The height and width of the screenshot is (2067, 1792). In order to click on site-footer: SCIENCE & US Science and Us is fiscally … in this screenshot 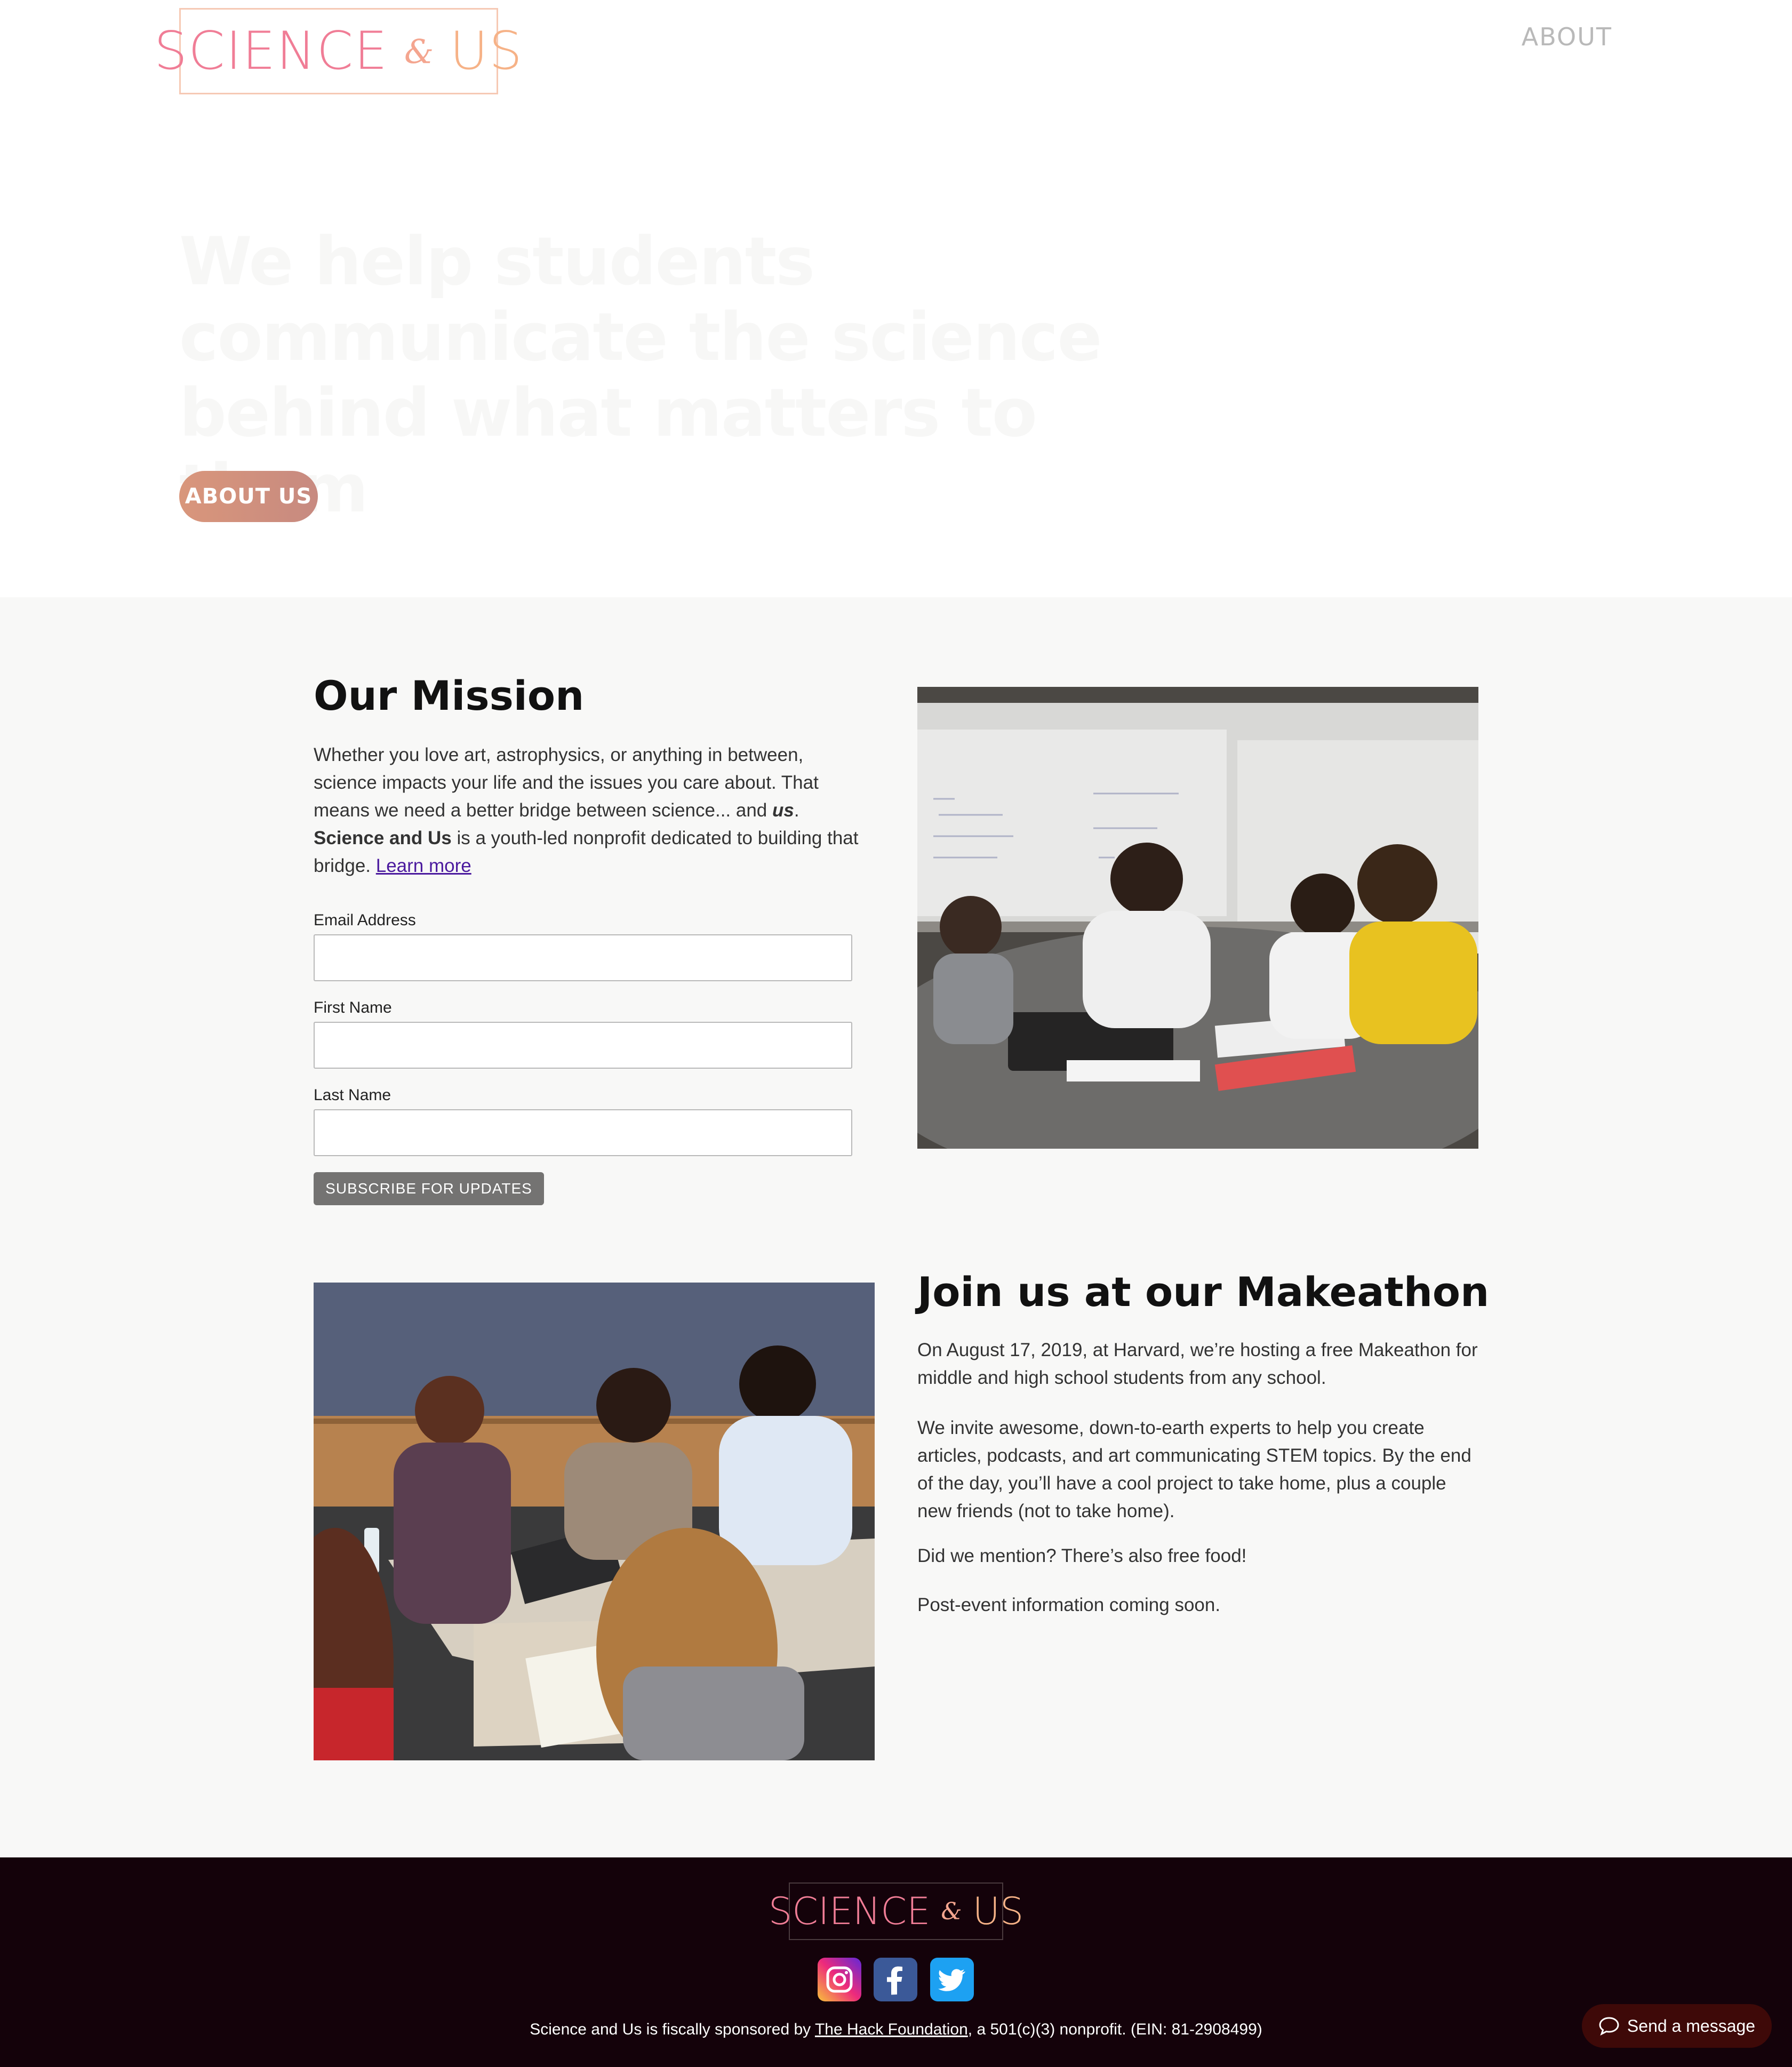, I will do `click(896, 1962)`.